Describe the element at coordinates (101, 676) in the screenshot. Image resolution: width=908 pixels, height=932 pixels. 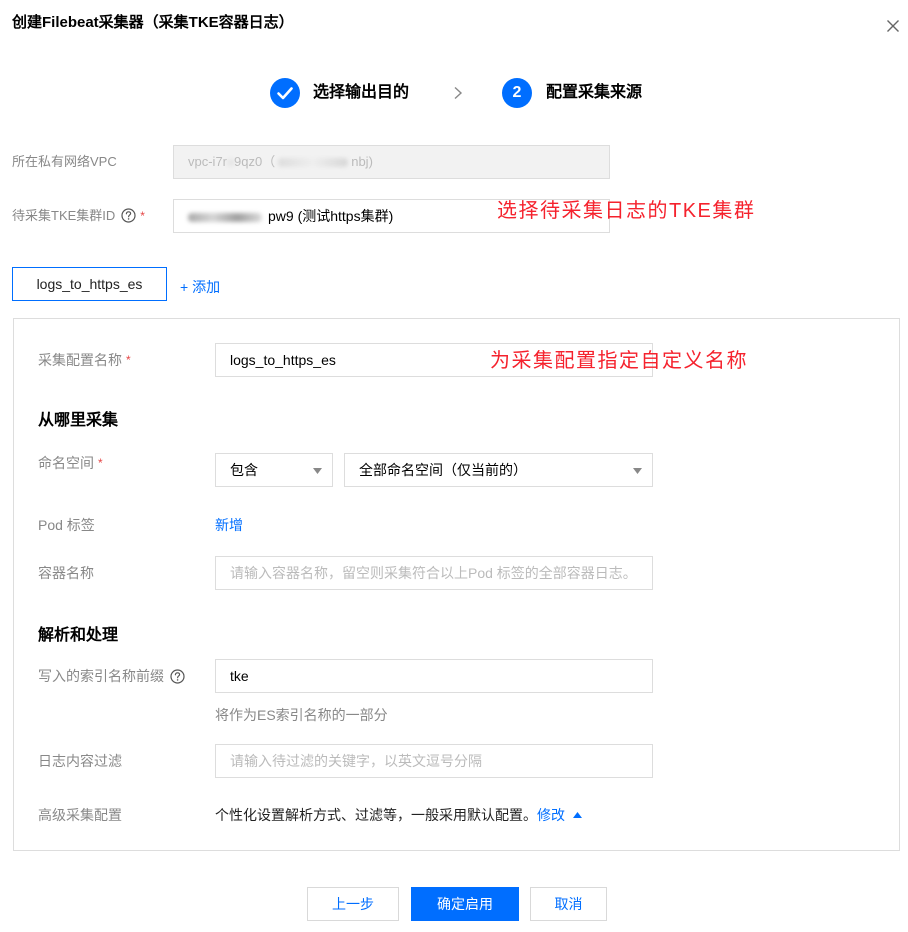
I see `index-prefix-label: 写入的索引名称前缀` at that location.